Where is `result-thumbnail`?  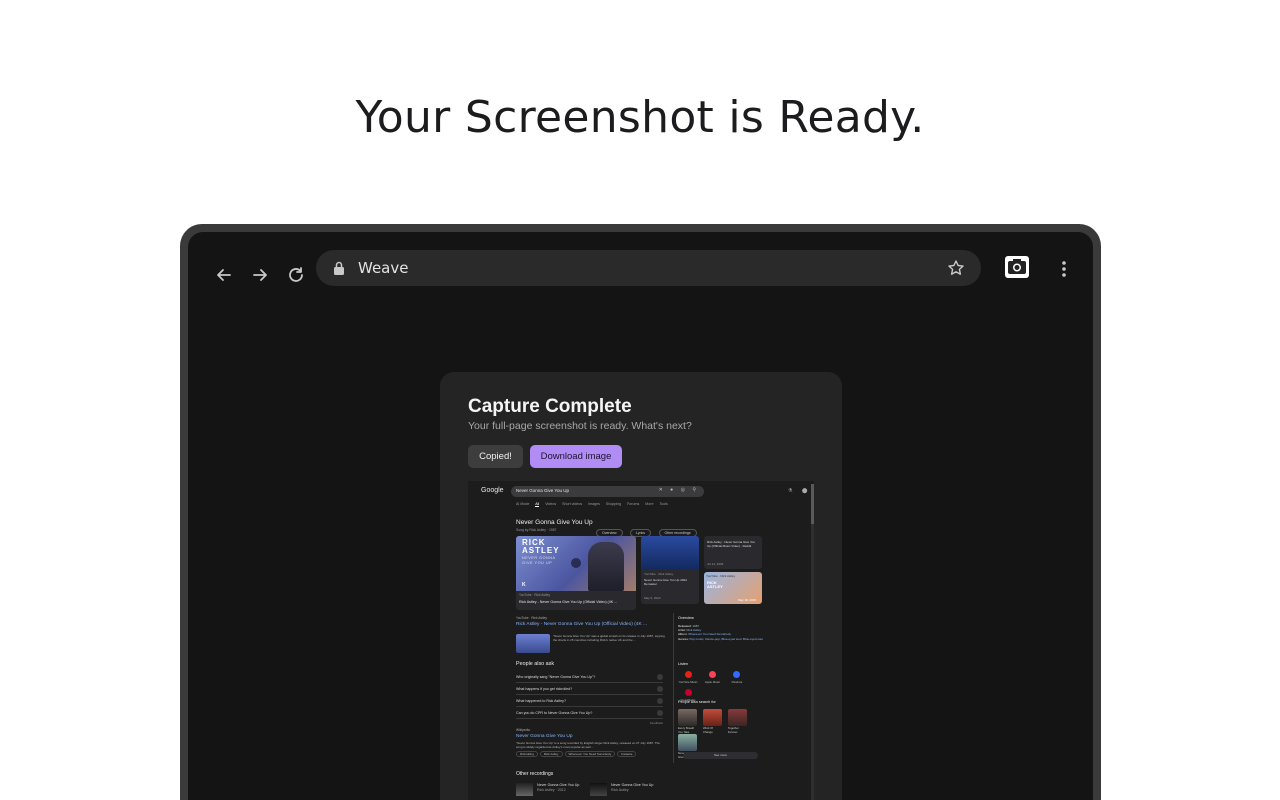
result-thumbnail is located at coordinates (533, 643).